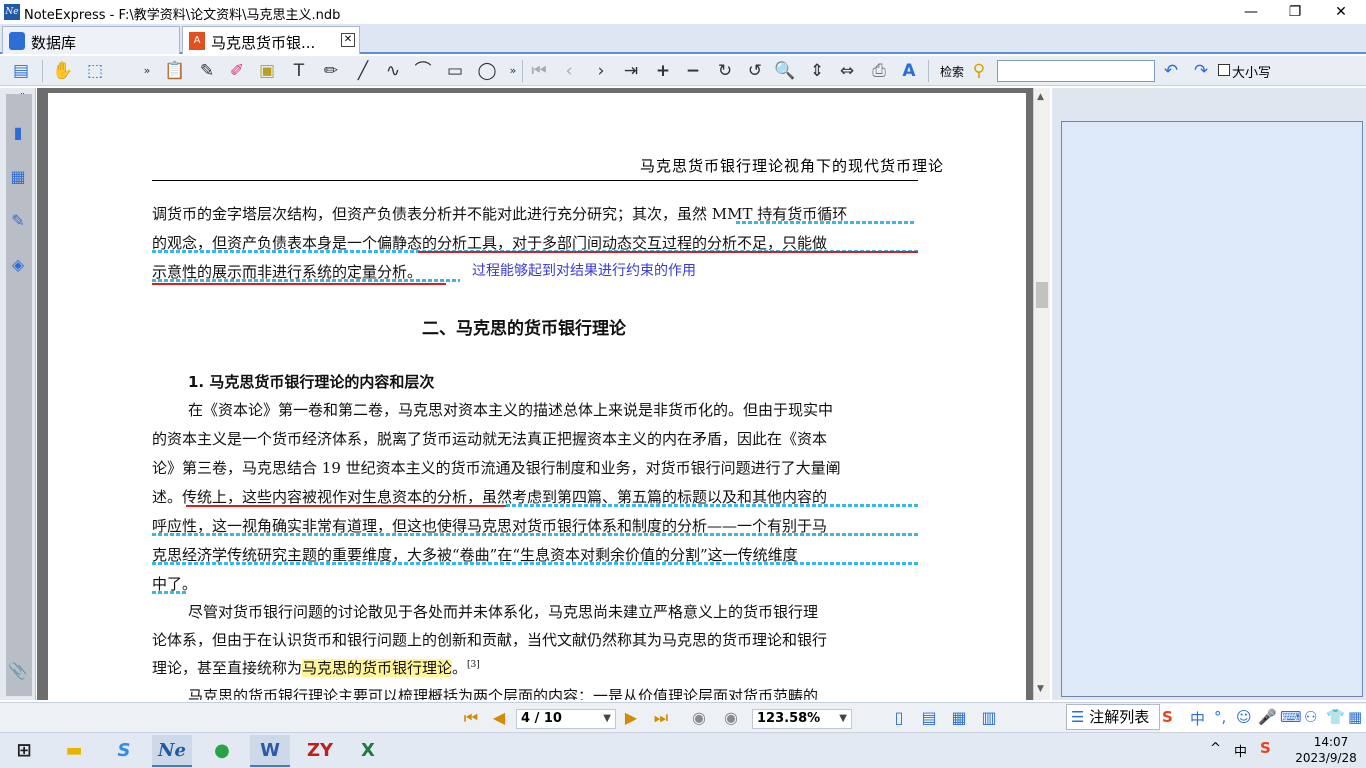  I want to click on last-page-icon: ⇥, so click(631, 71).